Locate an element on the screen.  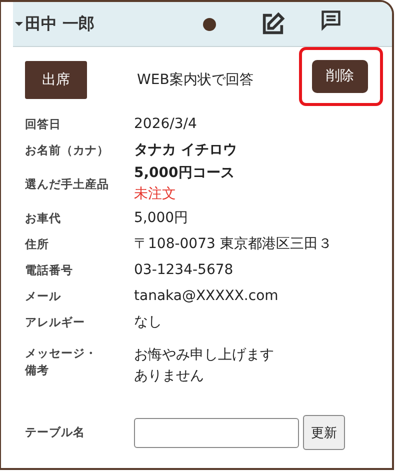
response-method: WEB案内状で回答 is located at coordinates (195, 80).